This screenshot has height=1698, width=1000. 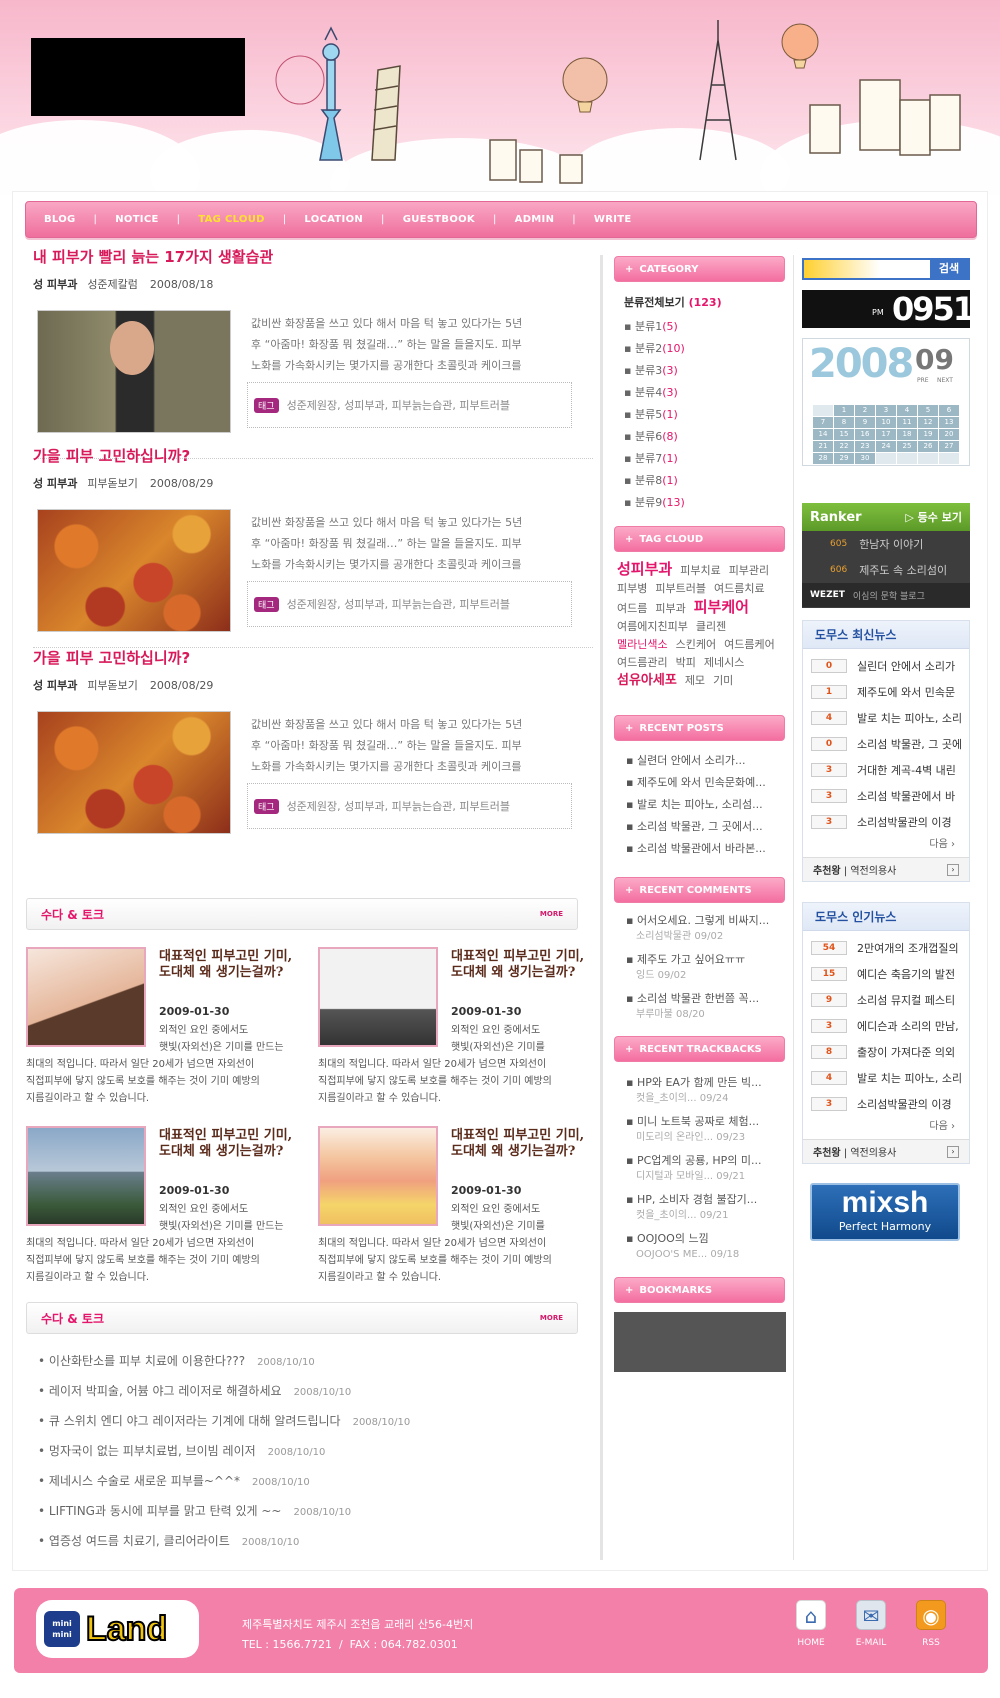 I want to click on talk-list-item: • 이산화탄소를 피부 치료에 이용한다??? 2008/10/10, so click(x=224, y=1367).